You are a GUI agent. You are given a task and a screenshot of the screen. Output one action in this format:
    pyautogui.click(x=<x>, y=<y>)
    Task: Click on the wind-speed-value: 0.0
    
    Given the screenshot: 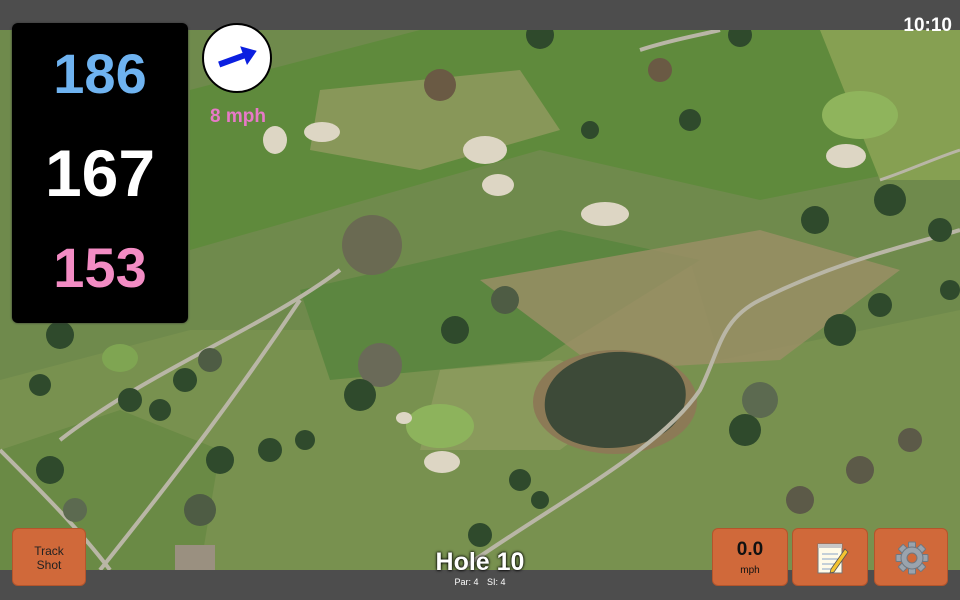 What is the action you would take?
    pyautogui.click(x=750, y=549)
    